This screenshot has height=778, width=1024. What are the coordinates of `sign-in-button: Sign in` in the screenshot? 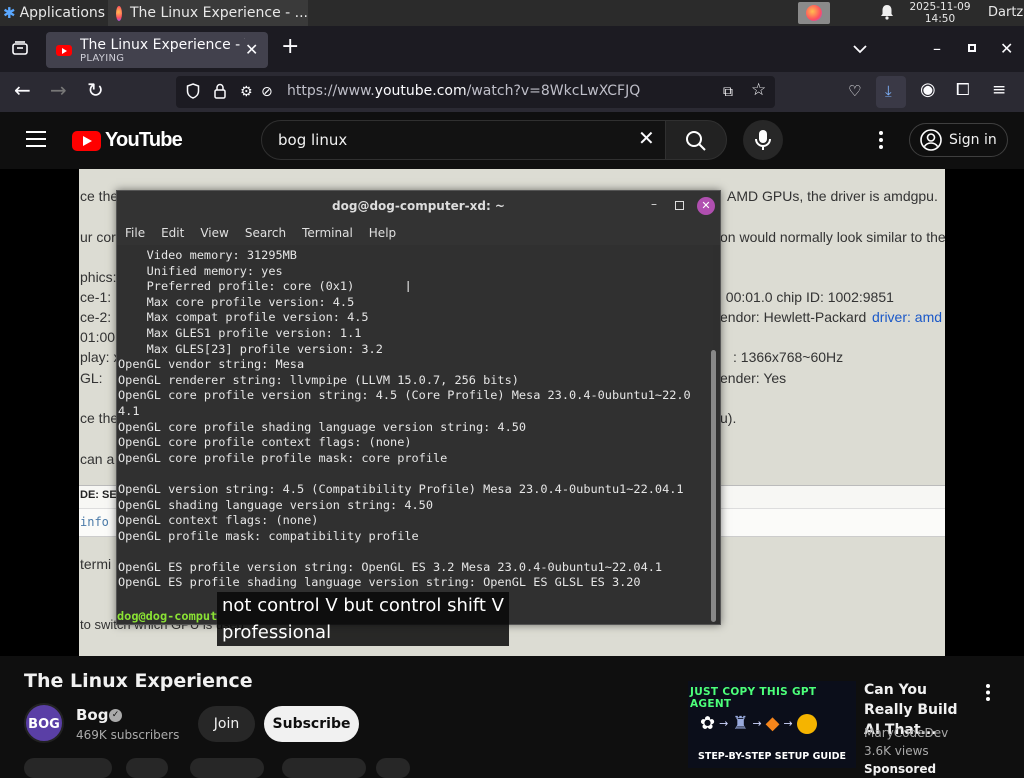 It's located at (958, 140).